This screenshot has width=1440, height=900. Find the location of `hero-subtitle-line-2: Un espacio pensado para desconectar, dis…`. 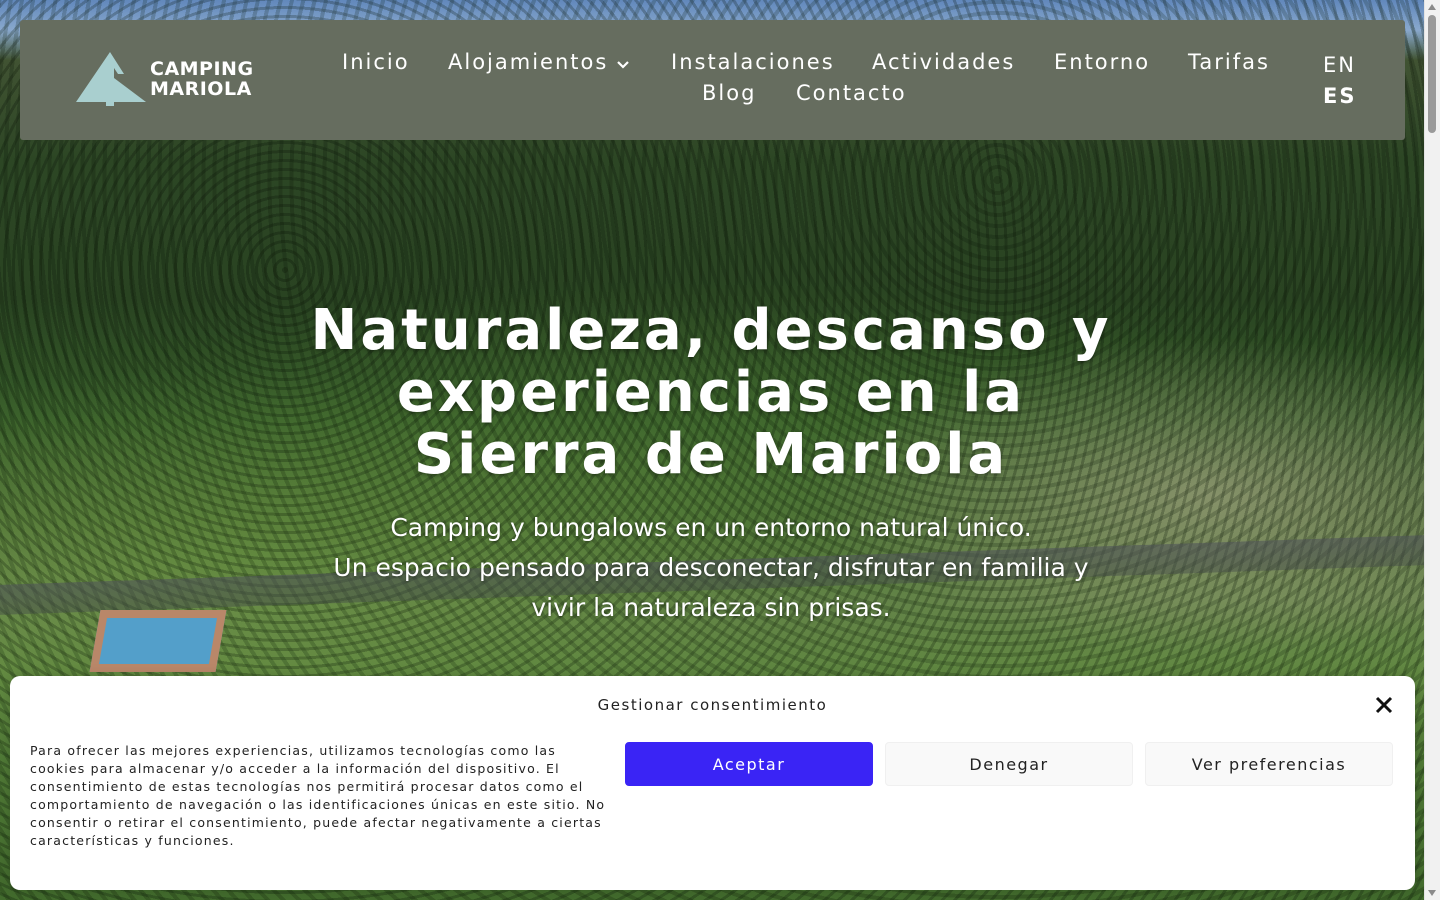

hero-subtitle-line-2: Un espacio pensado para desconectar, dis… is located at coordinates (711, 567).